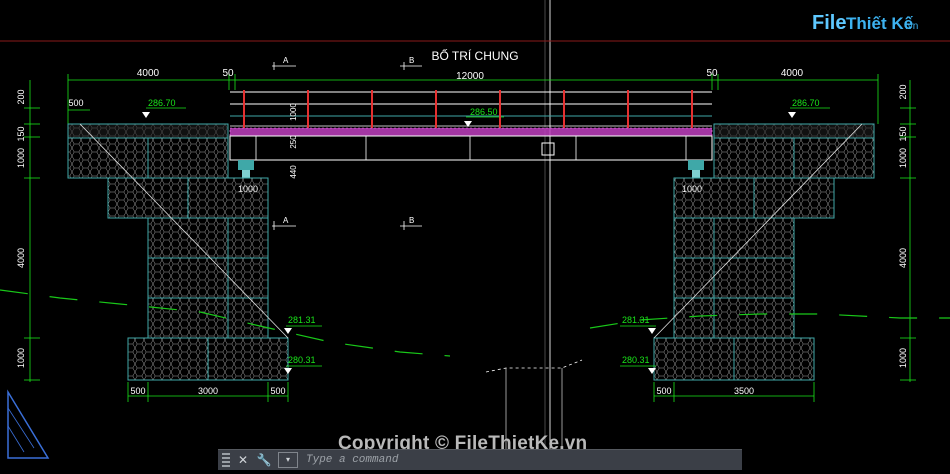 The height and width of the screenshot is (474, 950). What do you see at coordinates (521, 460) in the screenshot?
I see `command-input` at bounding box center [521, 460].